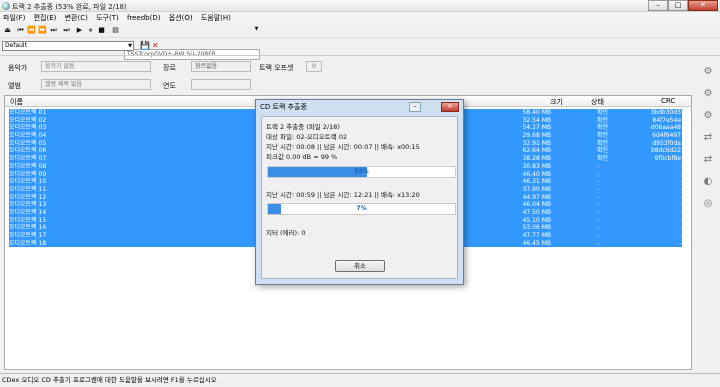 Image resolution: width=720 pixels, height=387 pixels. Describe the element at coordinates (450, 107) in the screenshot. I see `dialog-close-button: ✕` at that location.